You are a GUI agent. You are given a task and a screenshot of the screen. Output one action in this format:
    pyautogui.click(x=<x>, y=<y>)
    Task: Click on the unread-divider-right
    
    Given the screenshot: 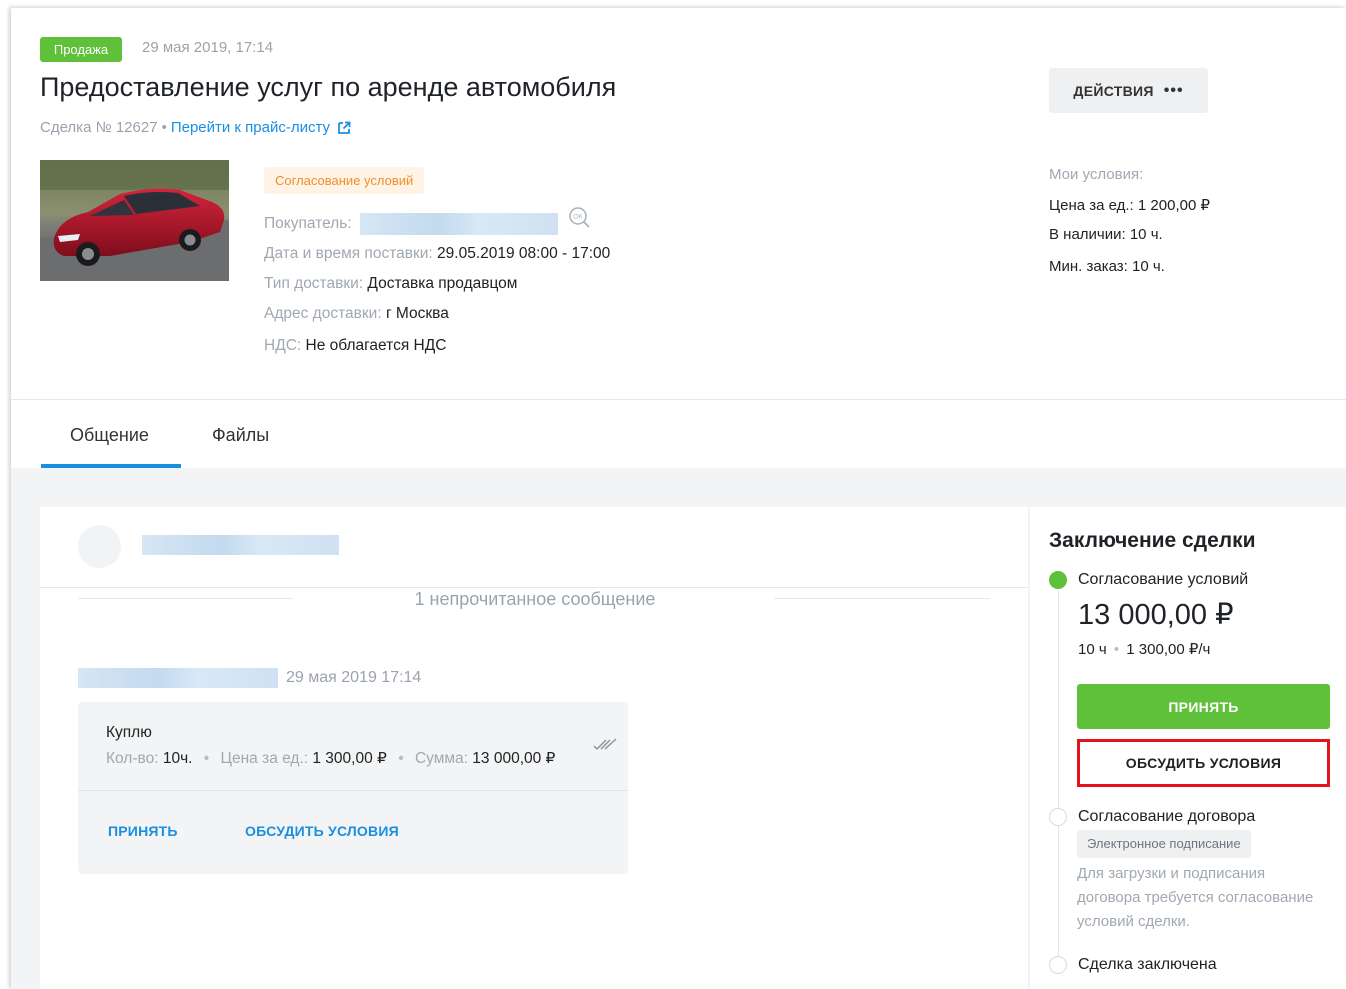 What is the action you would take?
    pyautogui.click(x=882, y=598)
    